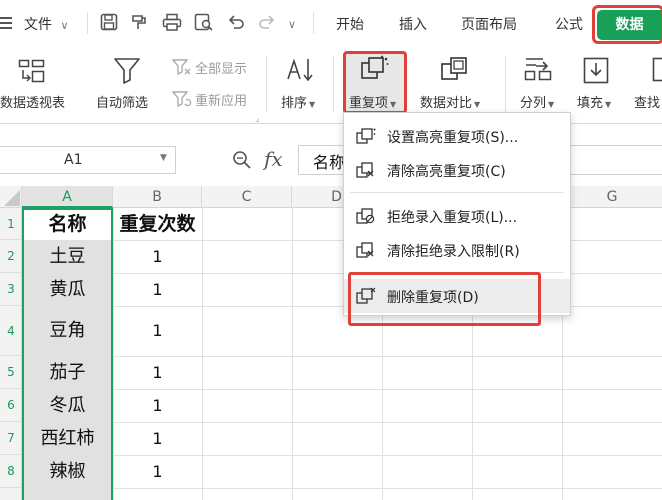 This screenshot has width=662, height=500. I want to click on clear-highlight-icon, so click(366, 170).